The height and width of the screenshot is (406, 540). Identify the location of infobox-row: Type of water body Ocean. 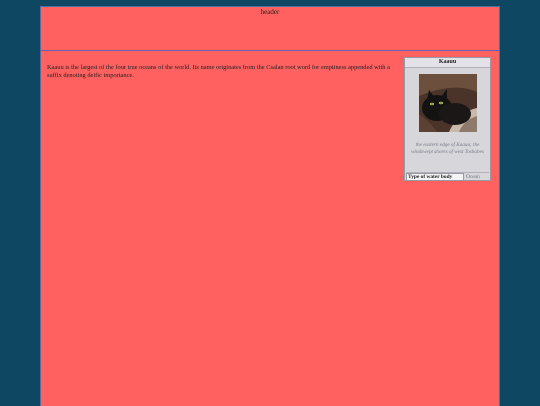
(447, 176).